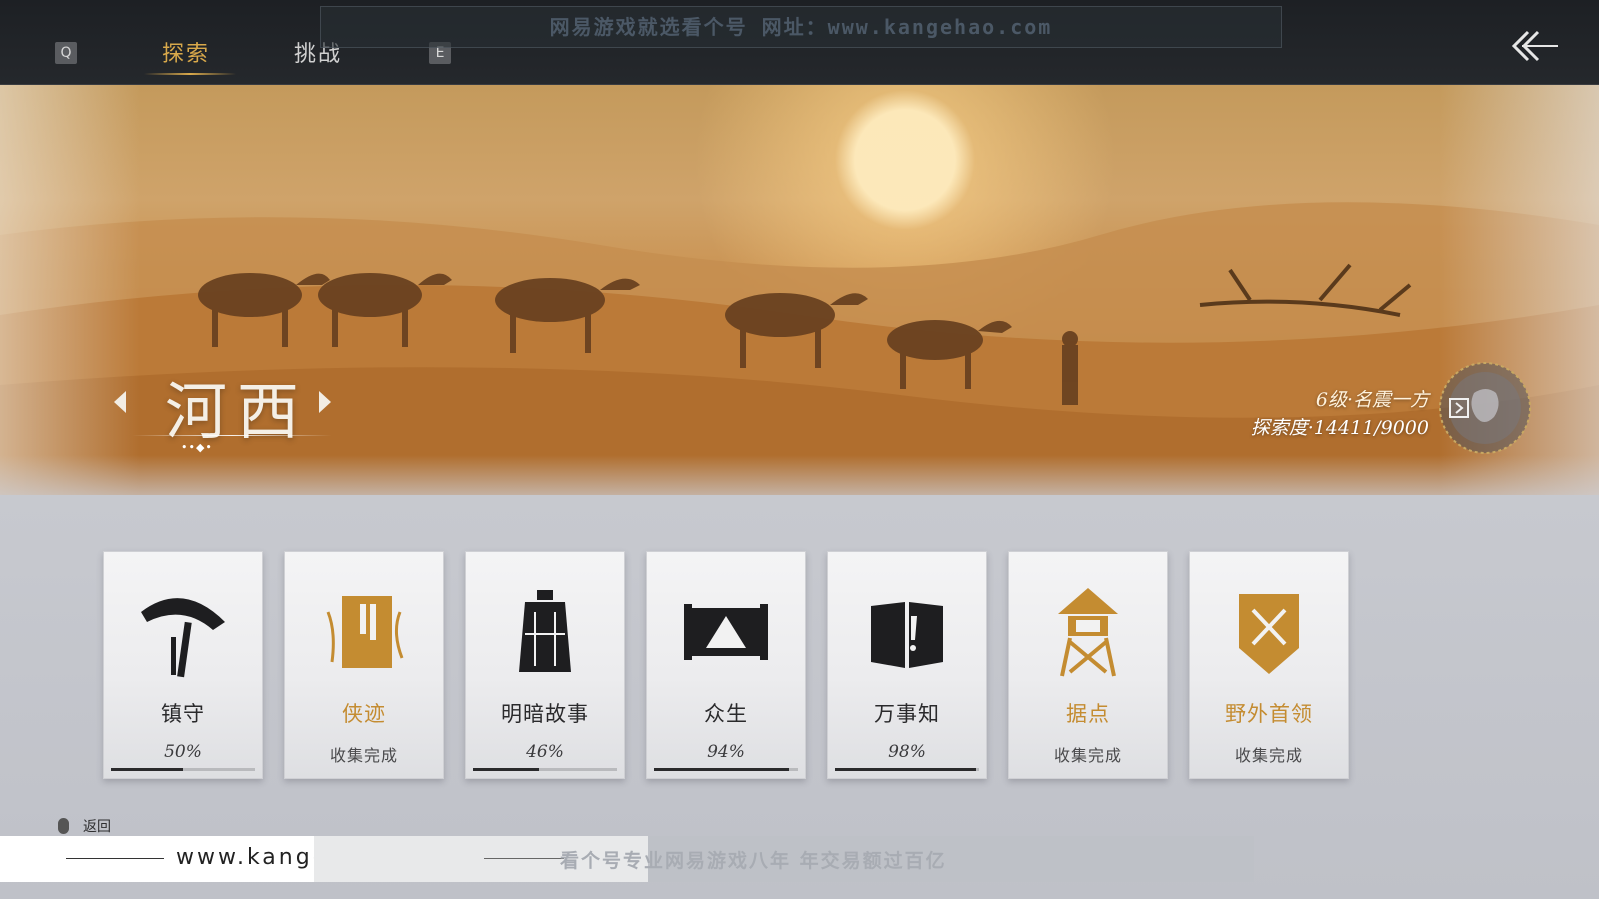  What do you see at coordinates (753, 861) in the screenshot?
I see `footer-tagline: 看个号专业网易游戏八年 年交易额过百亿` at bounding box center [753, 861].